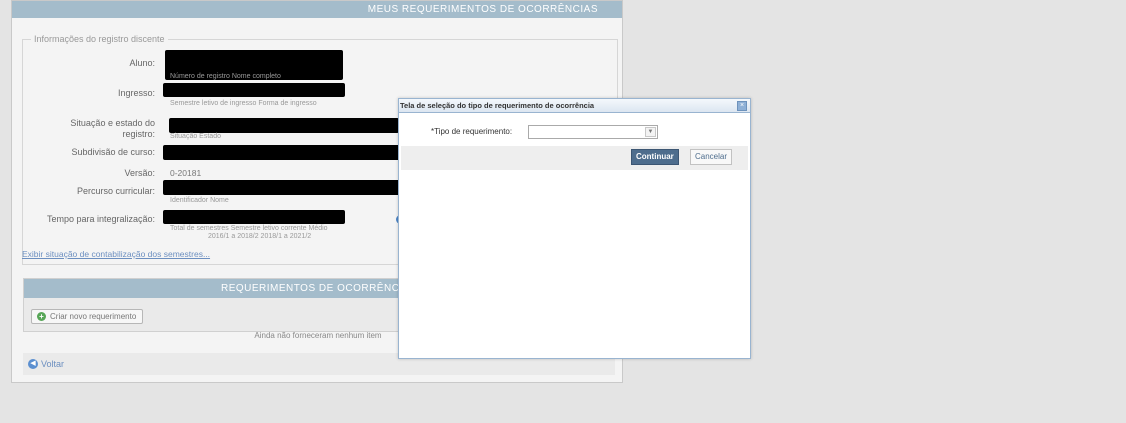 The height and width of the screenshot is (423, 1126). Describe the element at coordinates (115, 191) in the screenshot. I see `percurso-label: Percurso curricular:` at that location.